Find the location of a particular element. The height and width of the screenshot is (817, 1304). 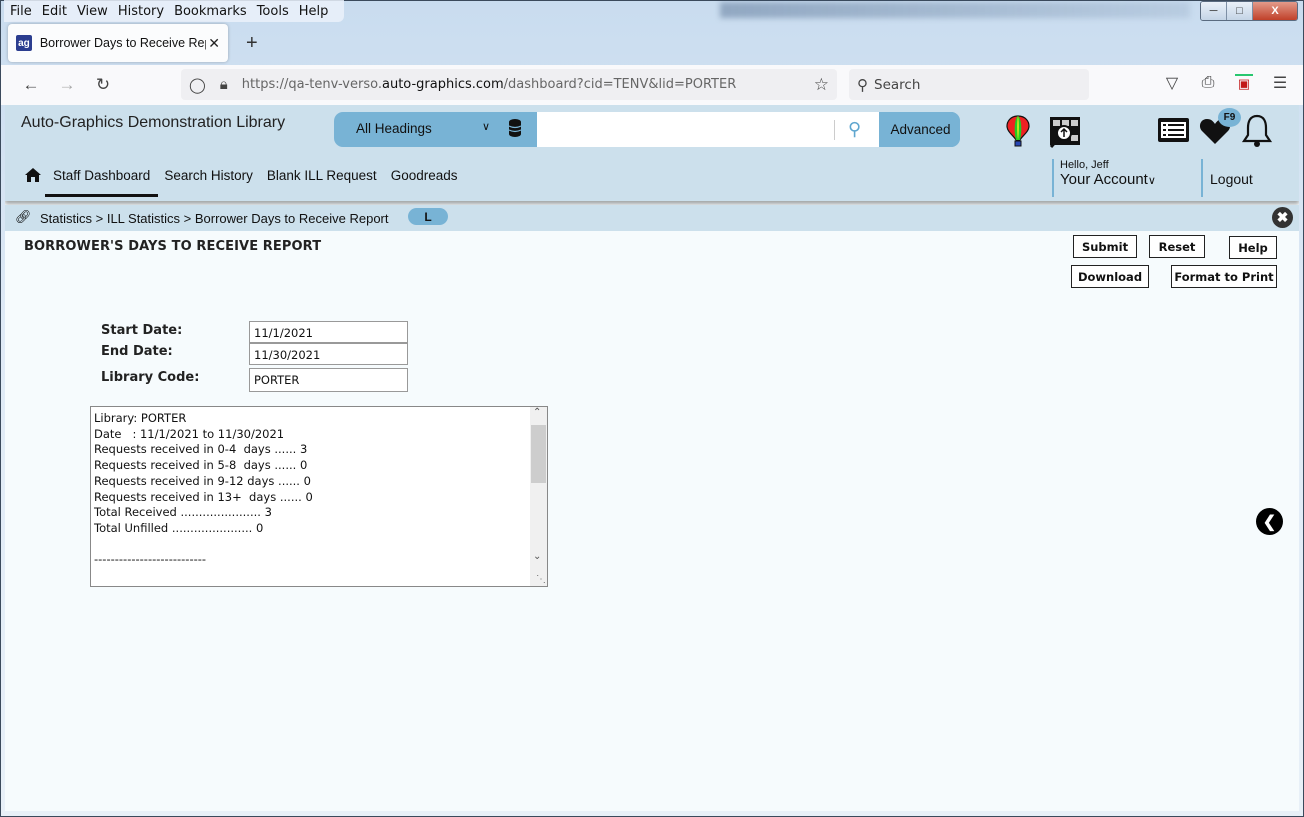

list-icon is located at coordinates (1173, 130).